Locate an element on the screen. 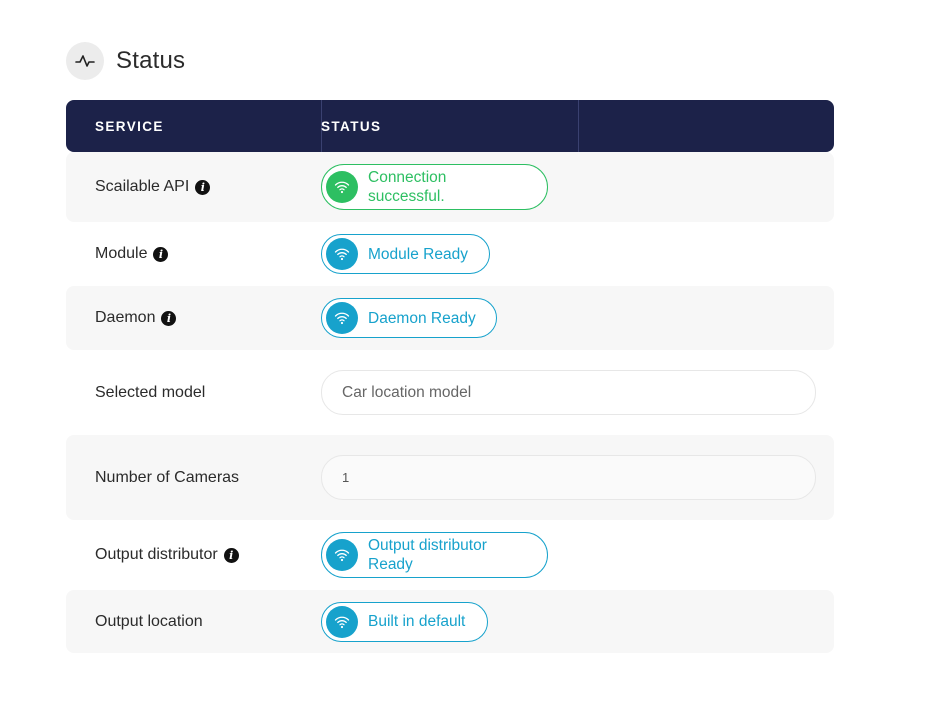 This screenshot has width=939, height=704. table-row: Output location Built in default is located at coordinates (450, 621).